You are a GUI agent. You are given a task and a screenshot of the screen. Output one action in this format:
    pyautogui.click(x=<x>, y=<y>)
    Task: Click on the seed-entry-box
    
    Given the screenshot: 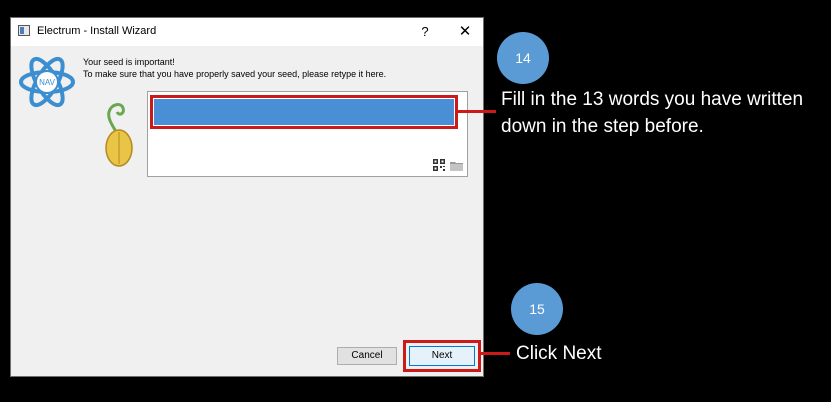 What is the action you would take?
    pyautogui.click(x=307, y=134)
    